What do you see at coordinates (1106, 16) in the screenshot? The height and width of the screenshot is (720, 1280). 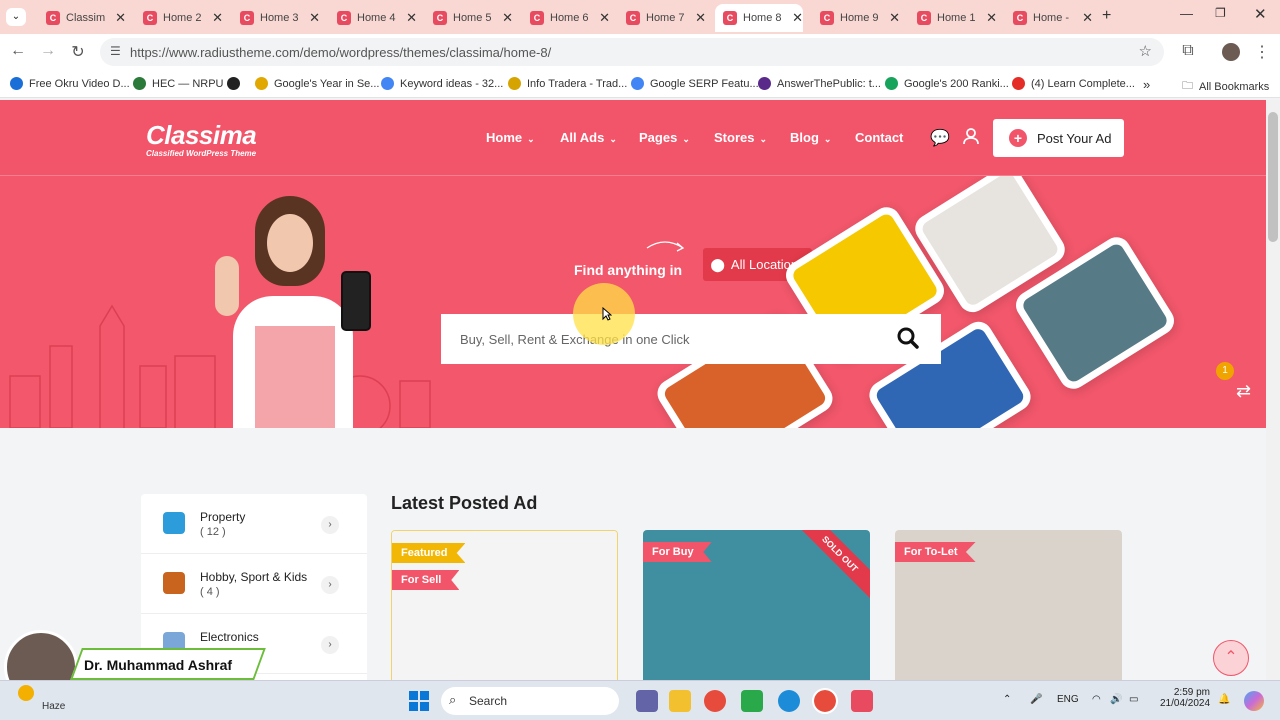 I see `new-tab-button: +` at bounding box center [1106, 16].